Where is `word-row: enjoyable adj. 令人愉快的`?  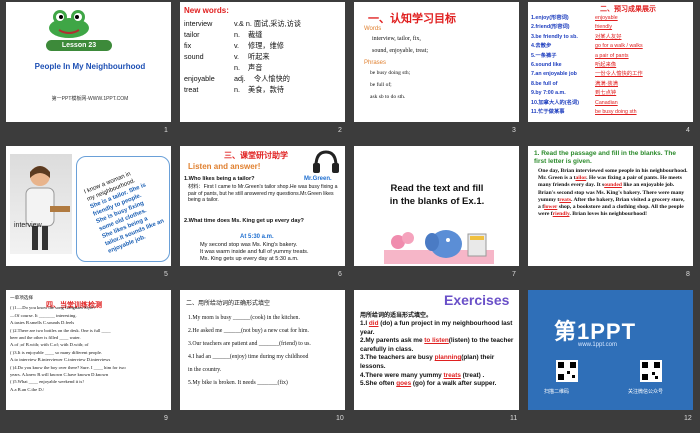
word-row: enjoyable adj. 令人愉快的 is located at coordinates (237, 78).